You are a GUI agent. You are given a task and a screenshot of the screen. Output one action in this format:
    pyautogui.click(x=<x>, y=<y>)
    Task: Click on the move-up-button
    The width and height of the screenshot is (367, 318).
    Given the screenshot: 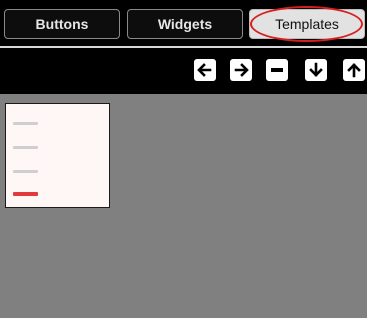 What is the action you would take?
    pyautogui.click(x=354, y=70)
    